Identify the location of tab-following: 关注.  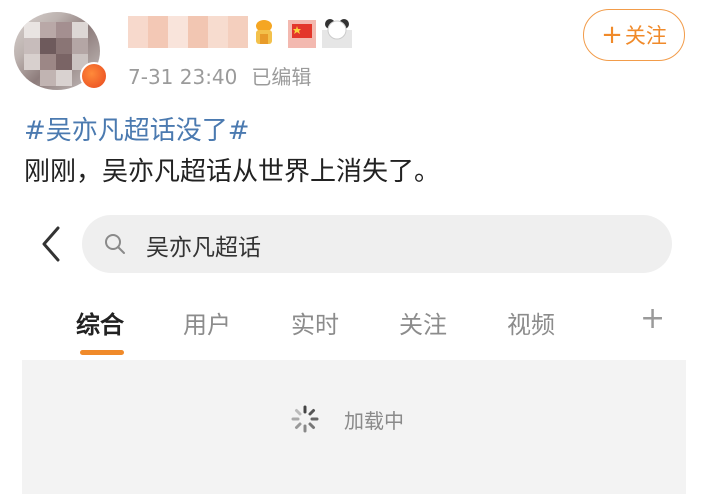
(423, 322).